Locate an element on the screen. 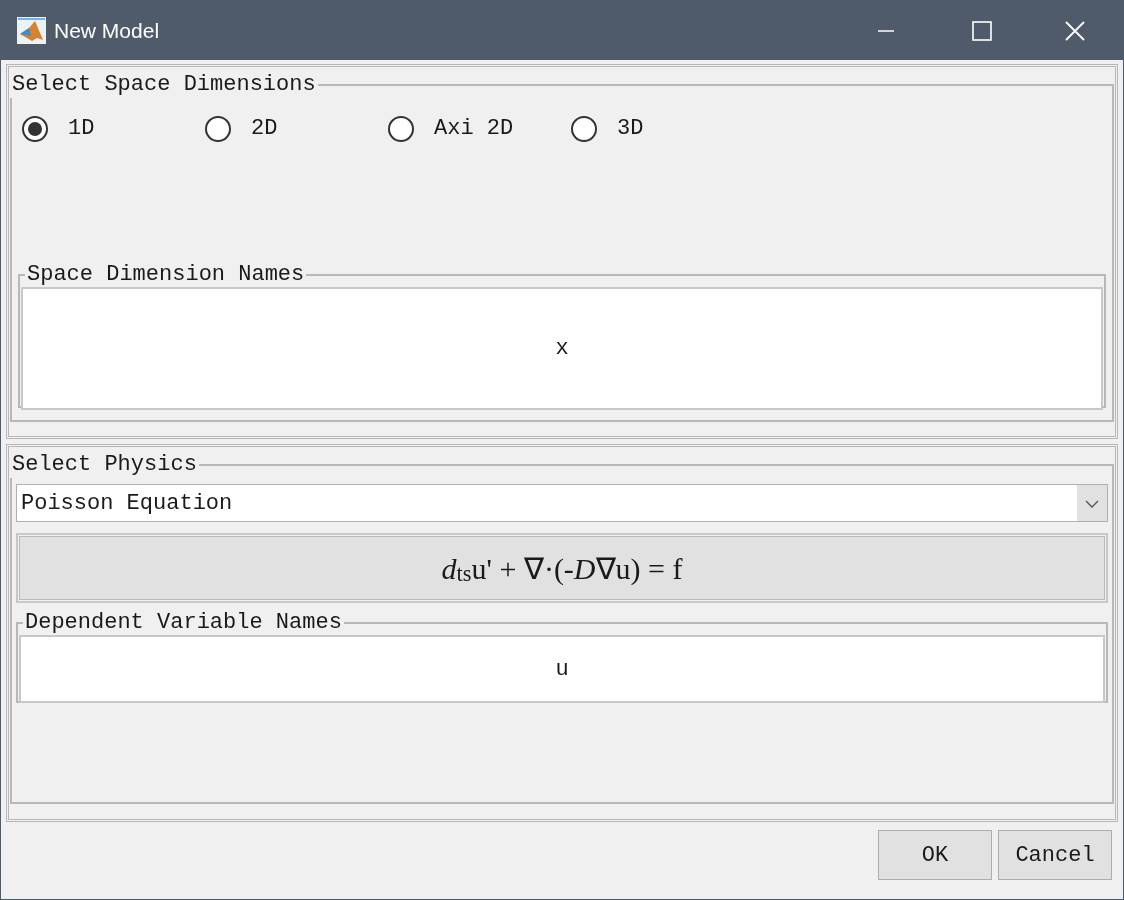 The width and height of the screenshot is (1124, 900). equation-display: d$_{ts}$u' + ∇·(-D∇u) = f is located at coordinates (562, 568).